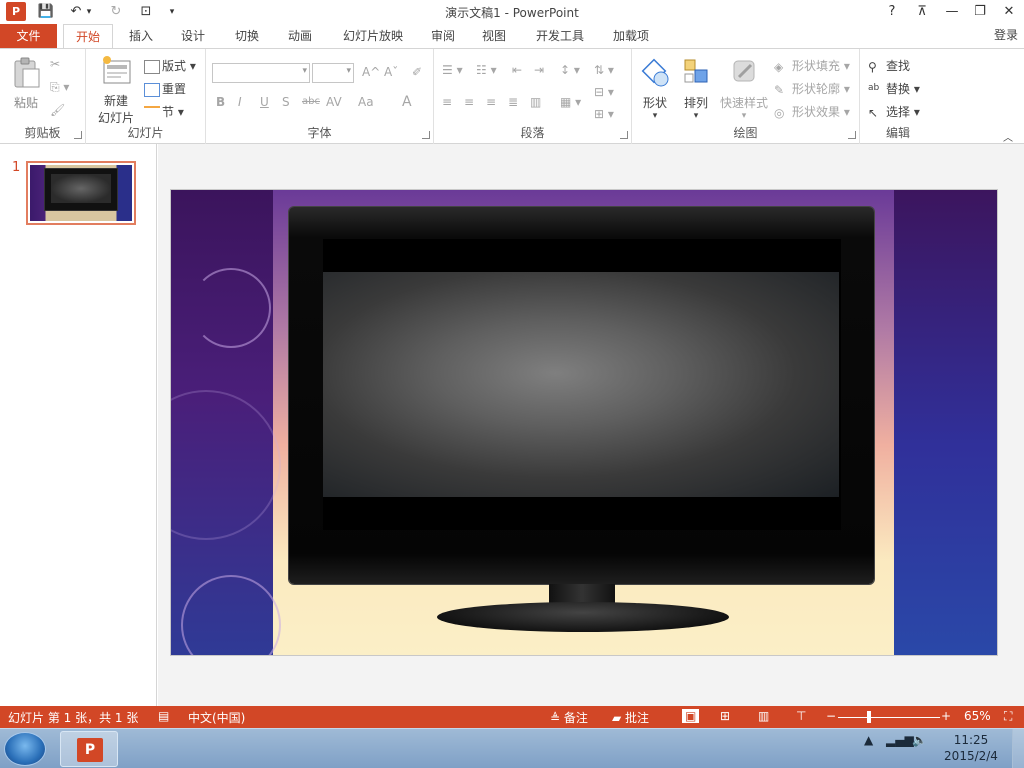 The height and width of the screenshot is (768, 1024). Describe the element at coordinates (517, 70) in the screenshot. I see `decrease-indent-icon: ⇤` at that location.